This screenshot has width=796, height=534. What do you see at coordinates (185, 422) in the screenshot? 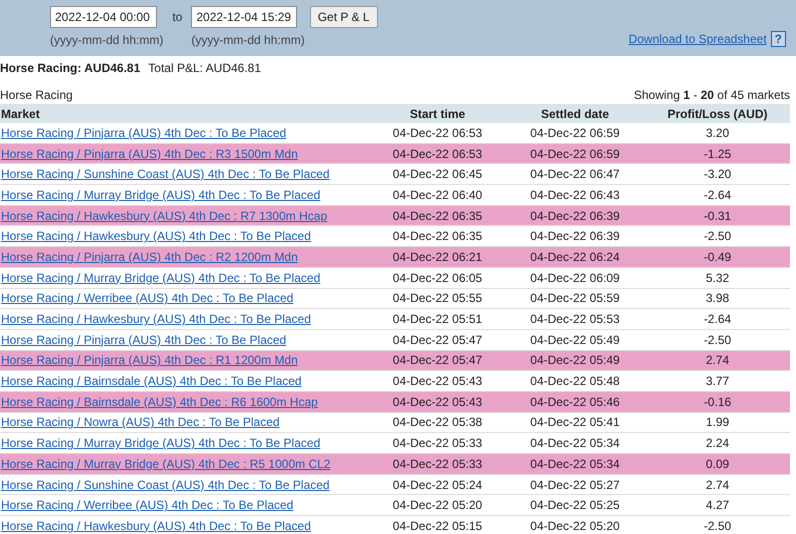
I see `market-link: Horse Racing / Nowra (AUS) 4th Dec : To Be Placed` at bounding box center [185, 422].